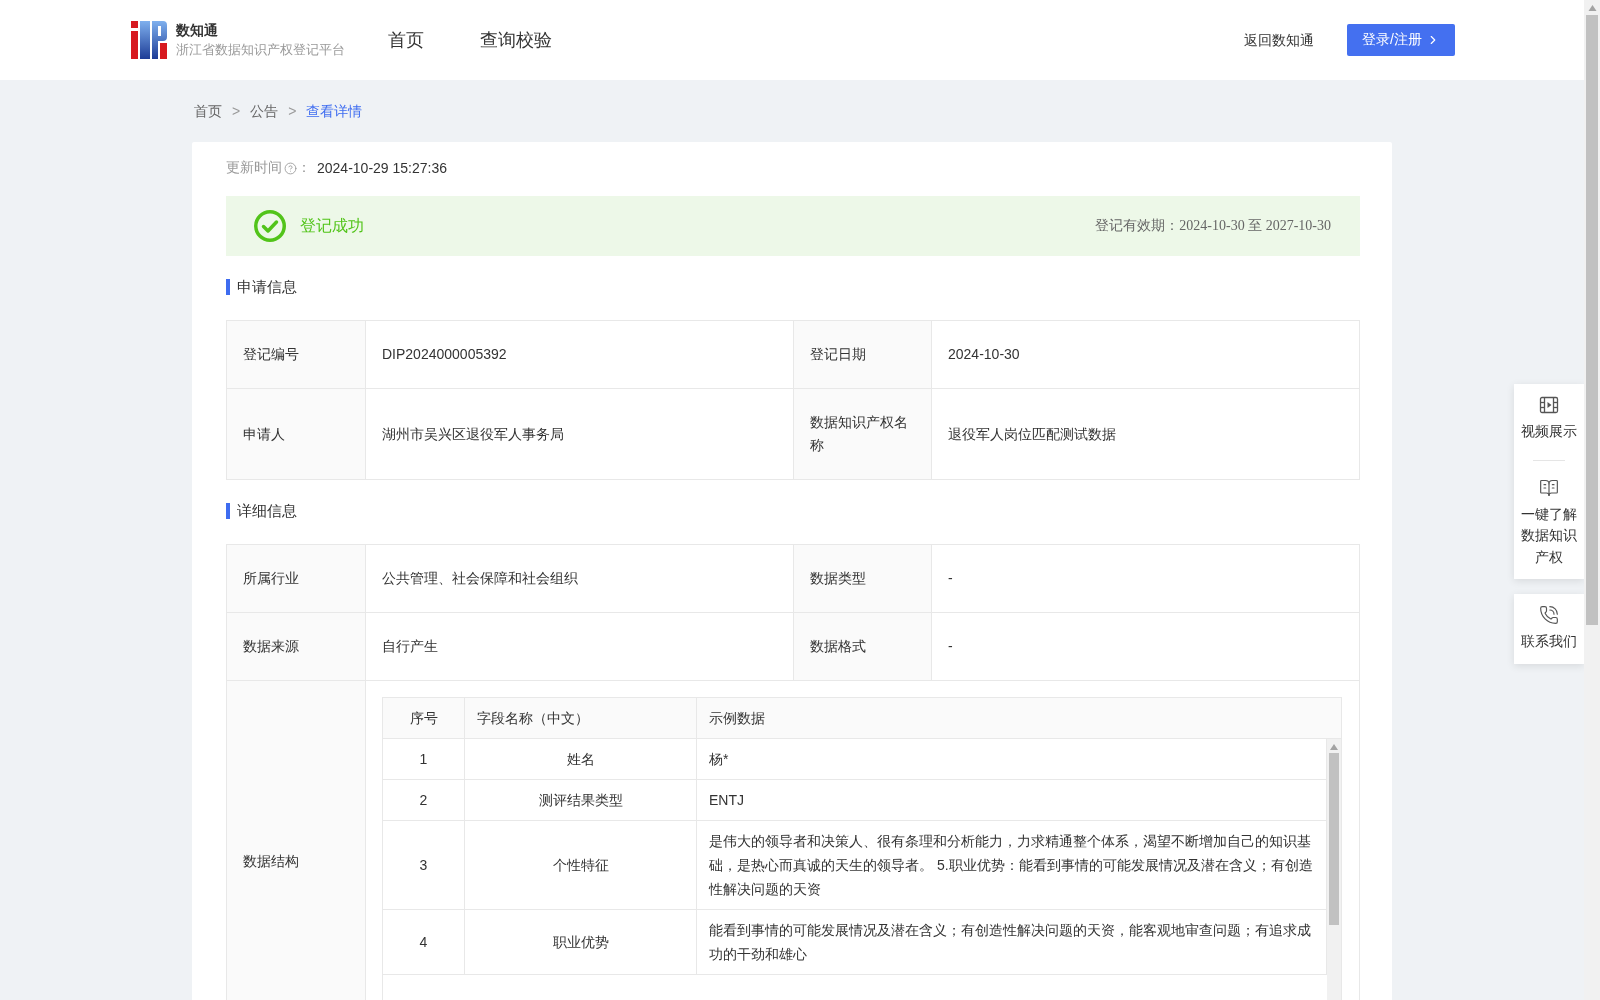 This screenshot has height=1000, width=1600. I want to click on label-cell: 所属行业, so click(296, 579).